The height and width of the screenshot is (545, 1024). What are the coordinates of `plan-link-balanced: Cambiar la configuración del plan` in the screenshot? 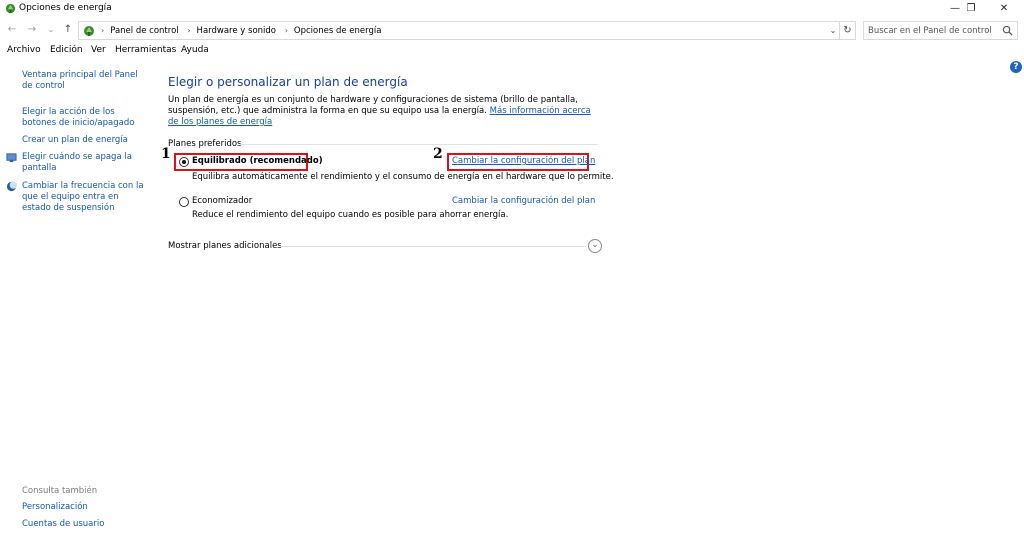 It's located at (523, 161).